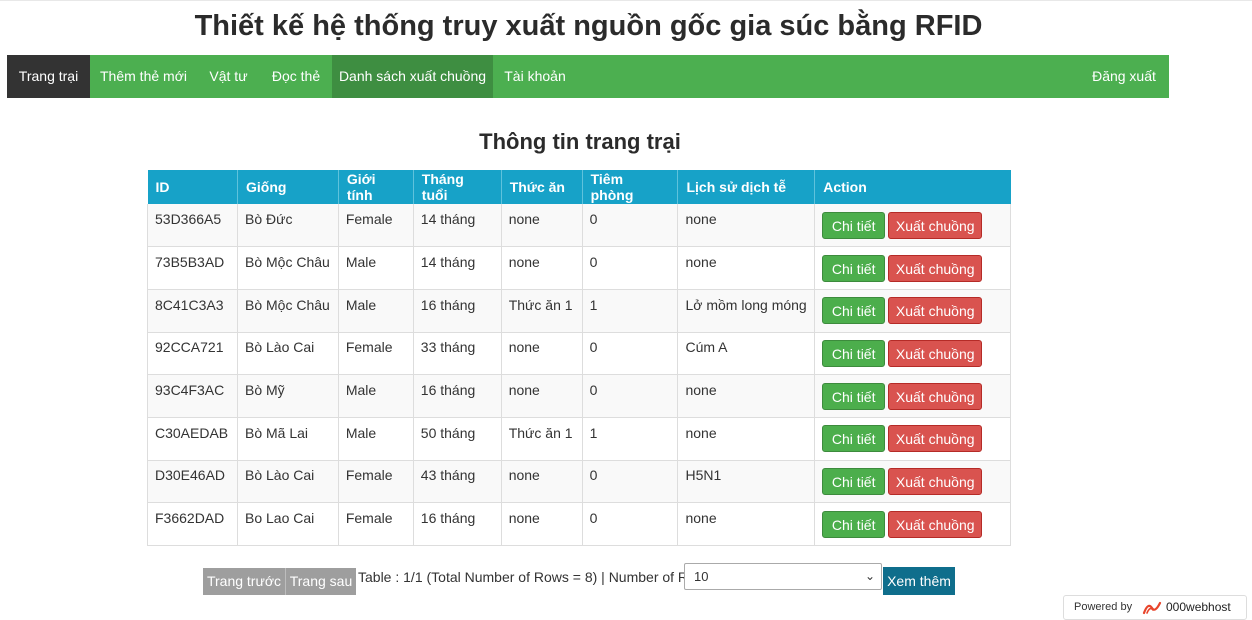 The height and width of the screenshot is (620, 1252). I want to click on prev-page-button: Trang trước, so click(244, 581).